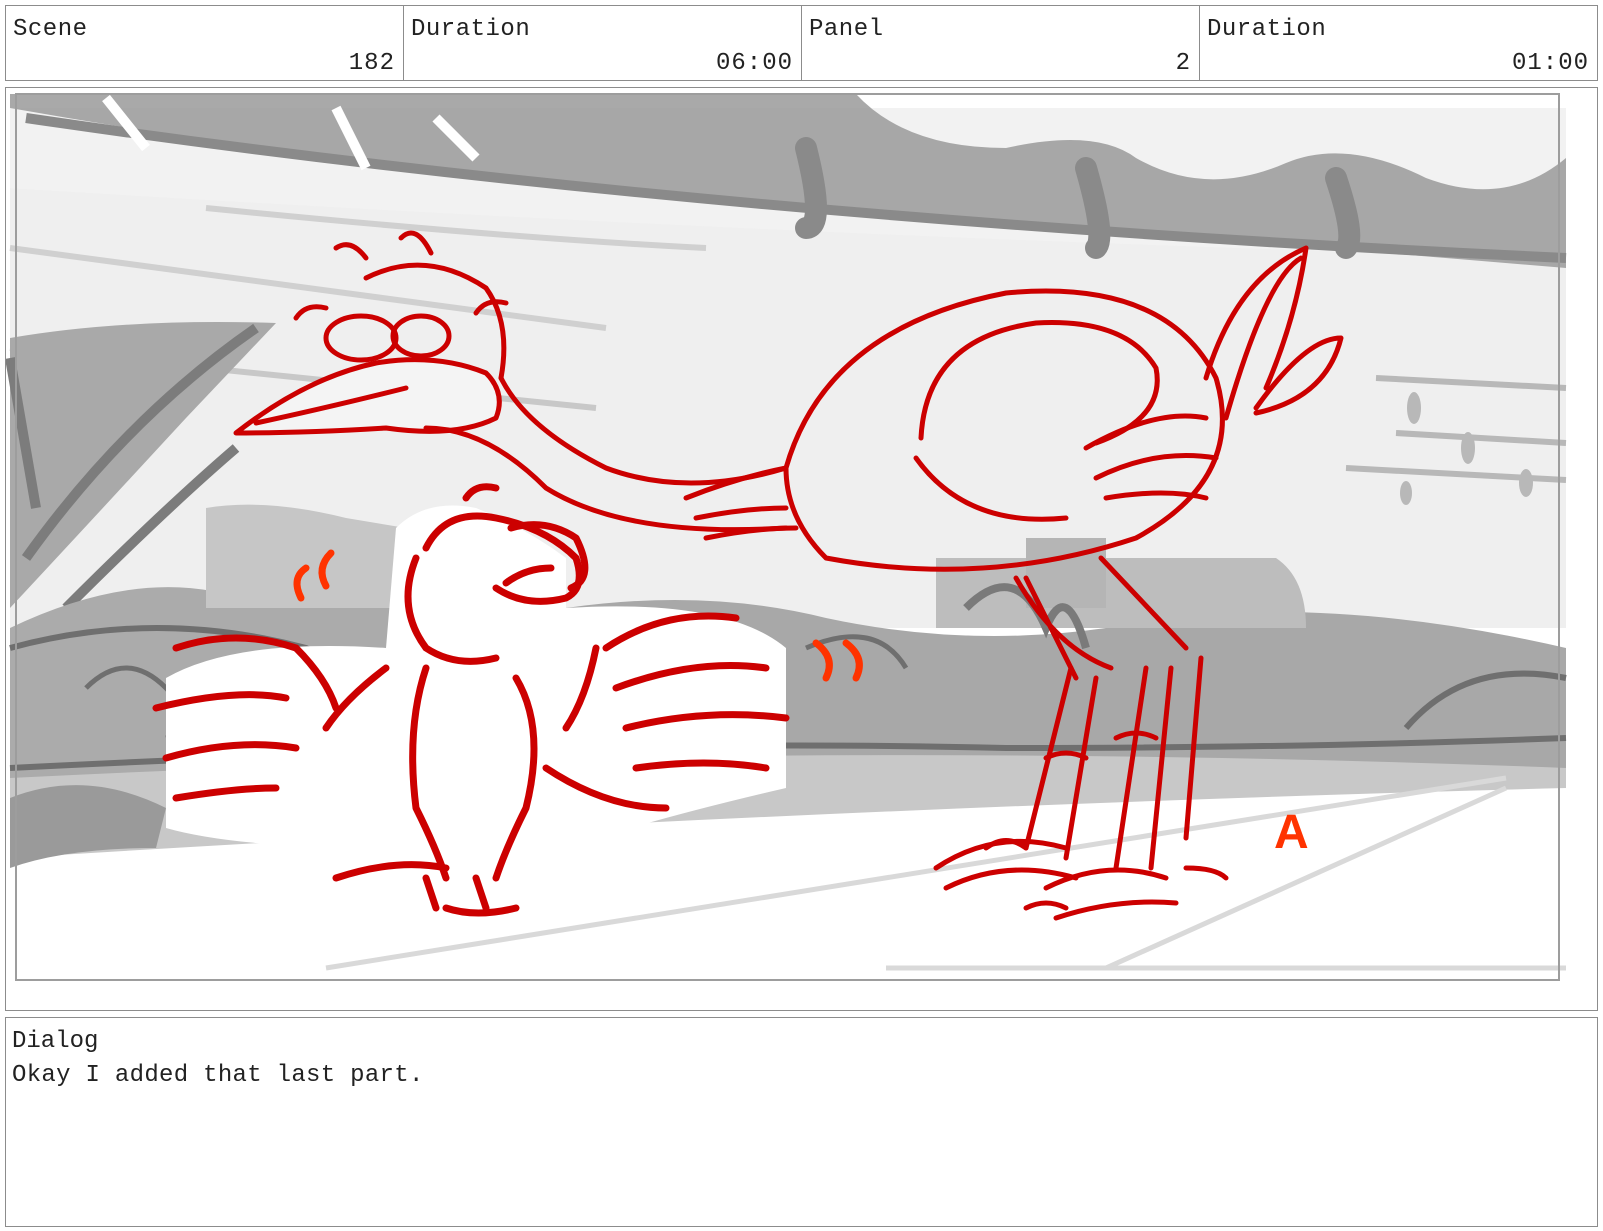 Image resolution: width=1603 pixels, height=1231 pixels. What do you see at coordinates (205, 43) in the screenshot?
I see `scene-cell: Scene 182` at bounding box center [205, 43].